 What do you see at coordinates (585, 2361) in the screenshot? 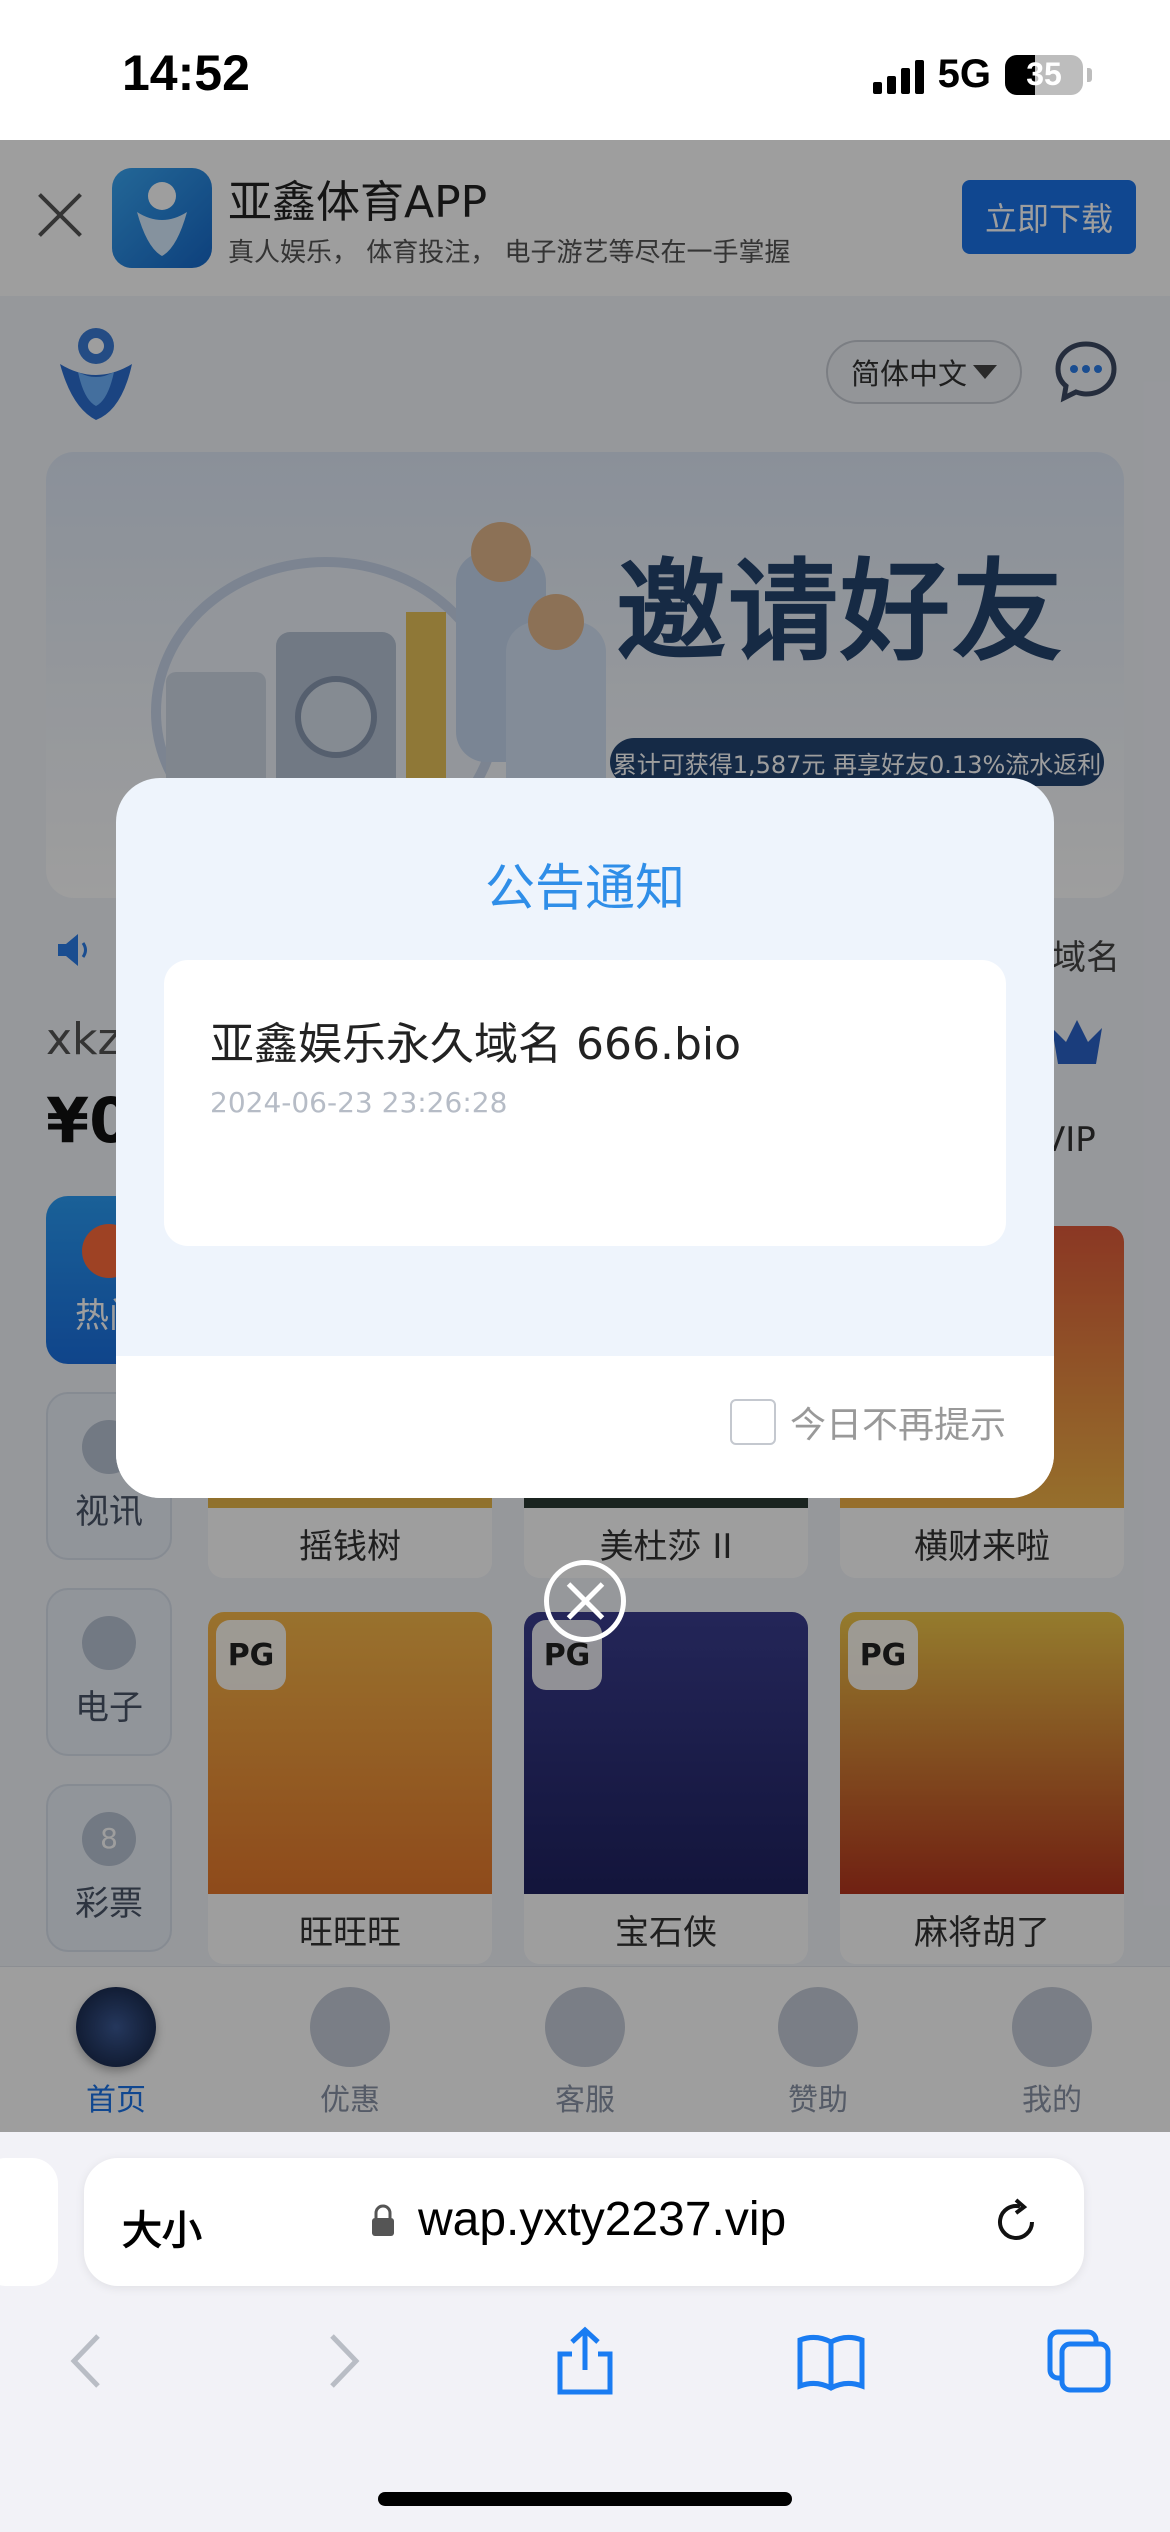
I see `share-icon` at bounding box center [585, 2361].